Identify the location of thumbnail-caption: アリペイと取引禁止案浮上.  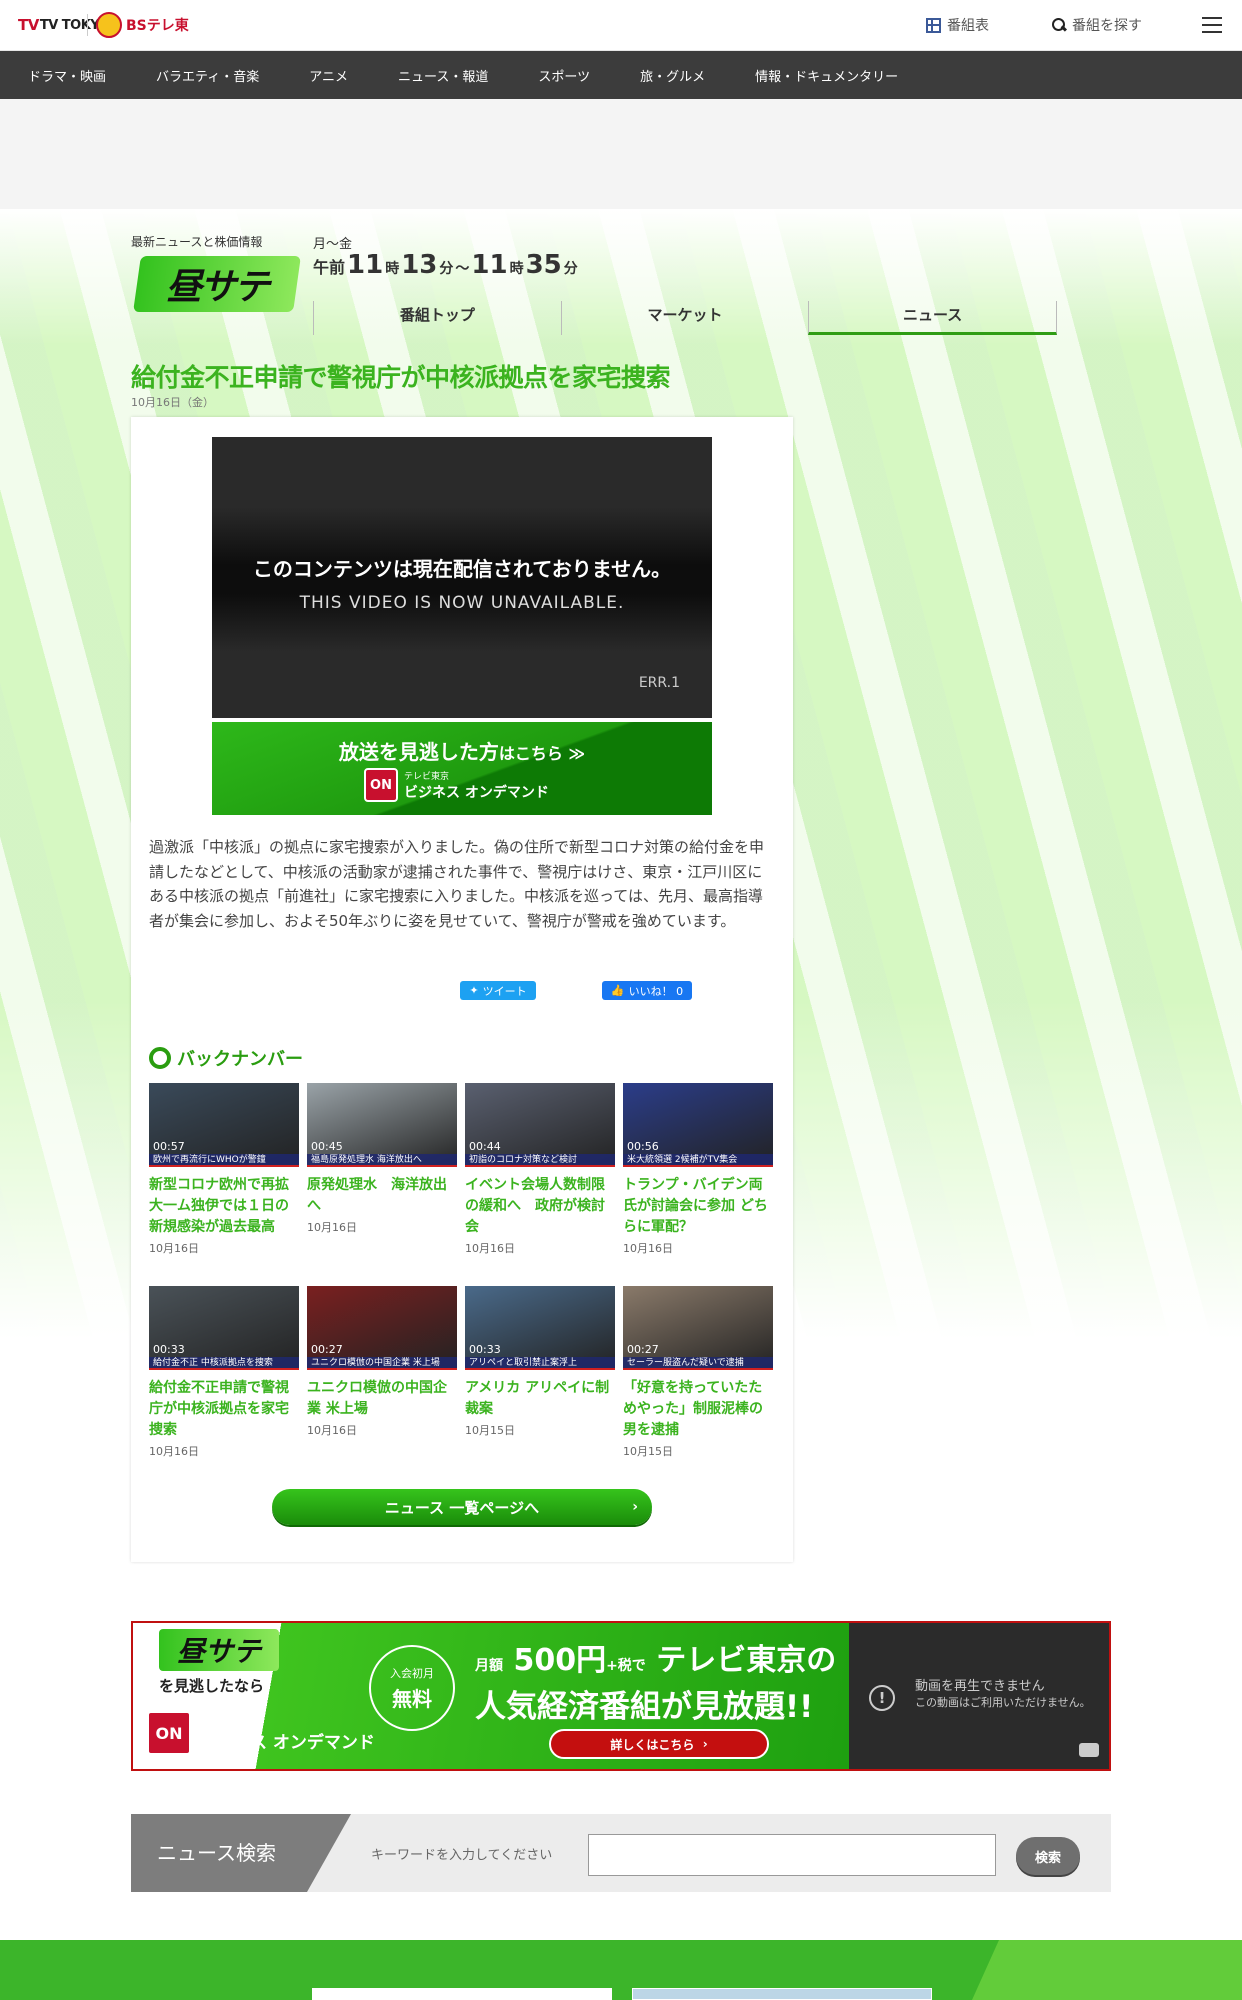
(540, 1363).